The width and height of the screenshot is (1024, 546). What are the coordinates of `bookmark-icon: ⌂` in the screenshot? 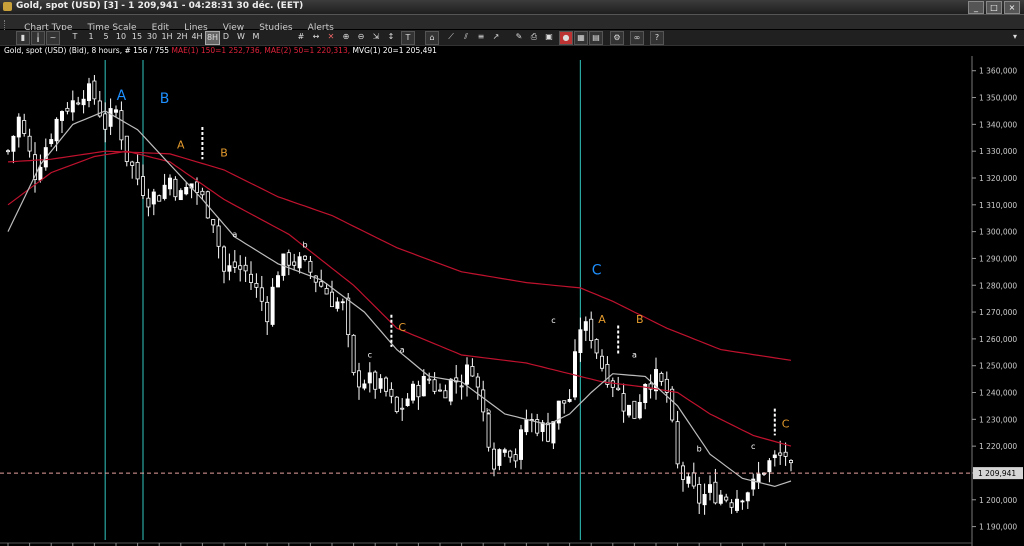 It's located at (432, 38).